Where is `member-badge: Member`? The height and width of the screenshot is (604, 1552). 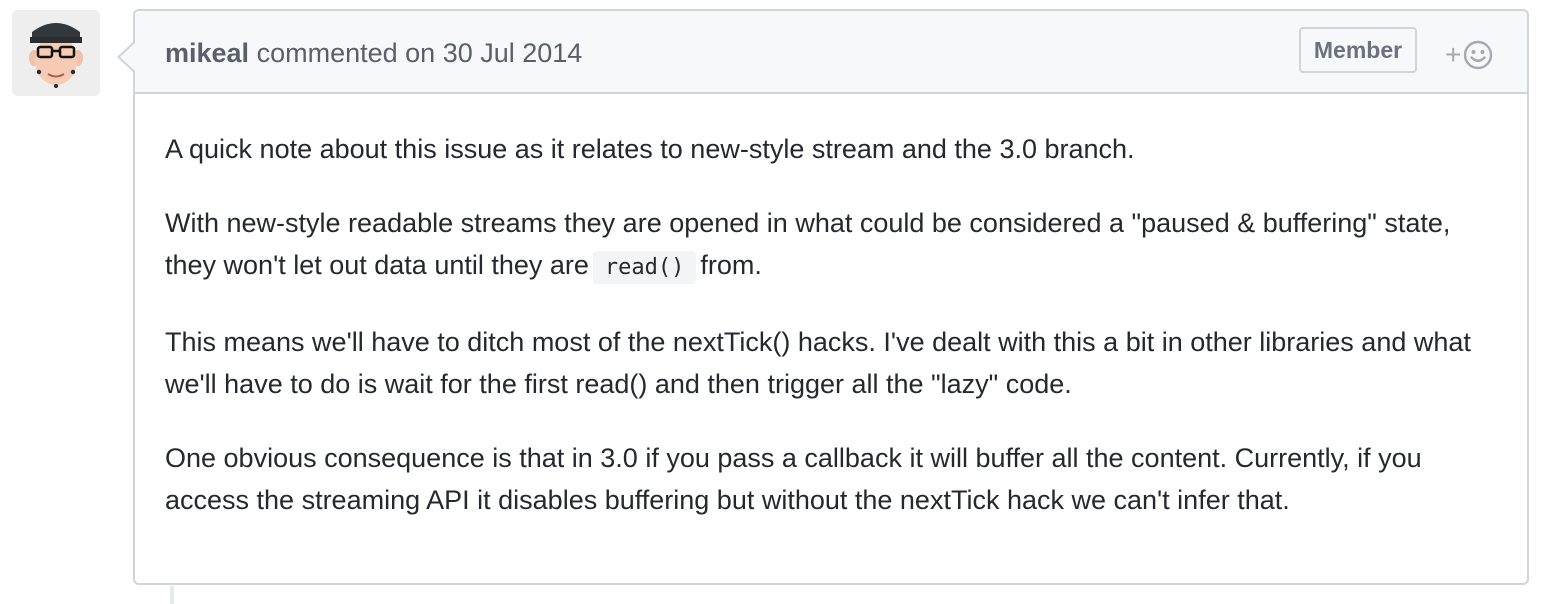 member-badge: Member is located at coordinates (1358, 50).